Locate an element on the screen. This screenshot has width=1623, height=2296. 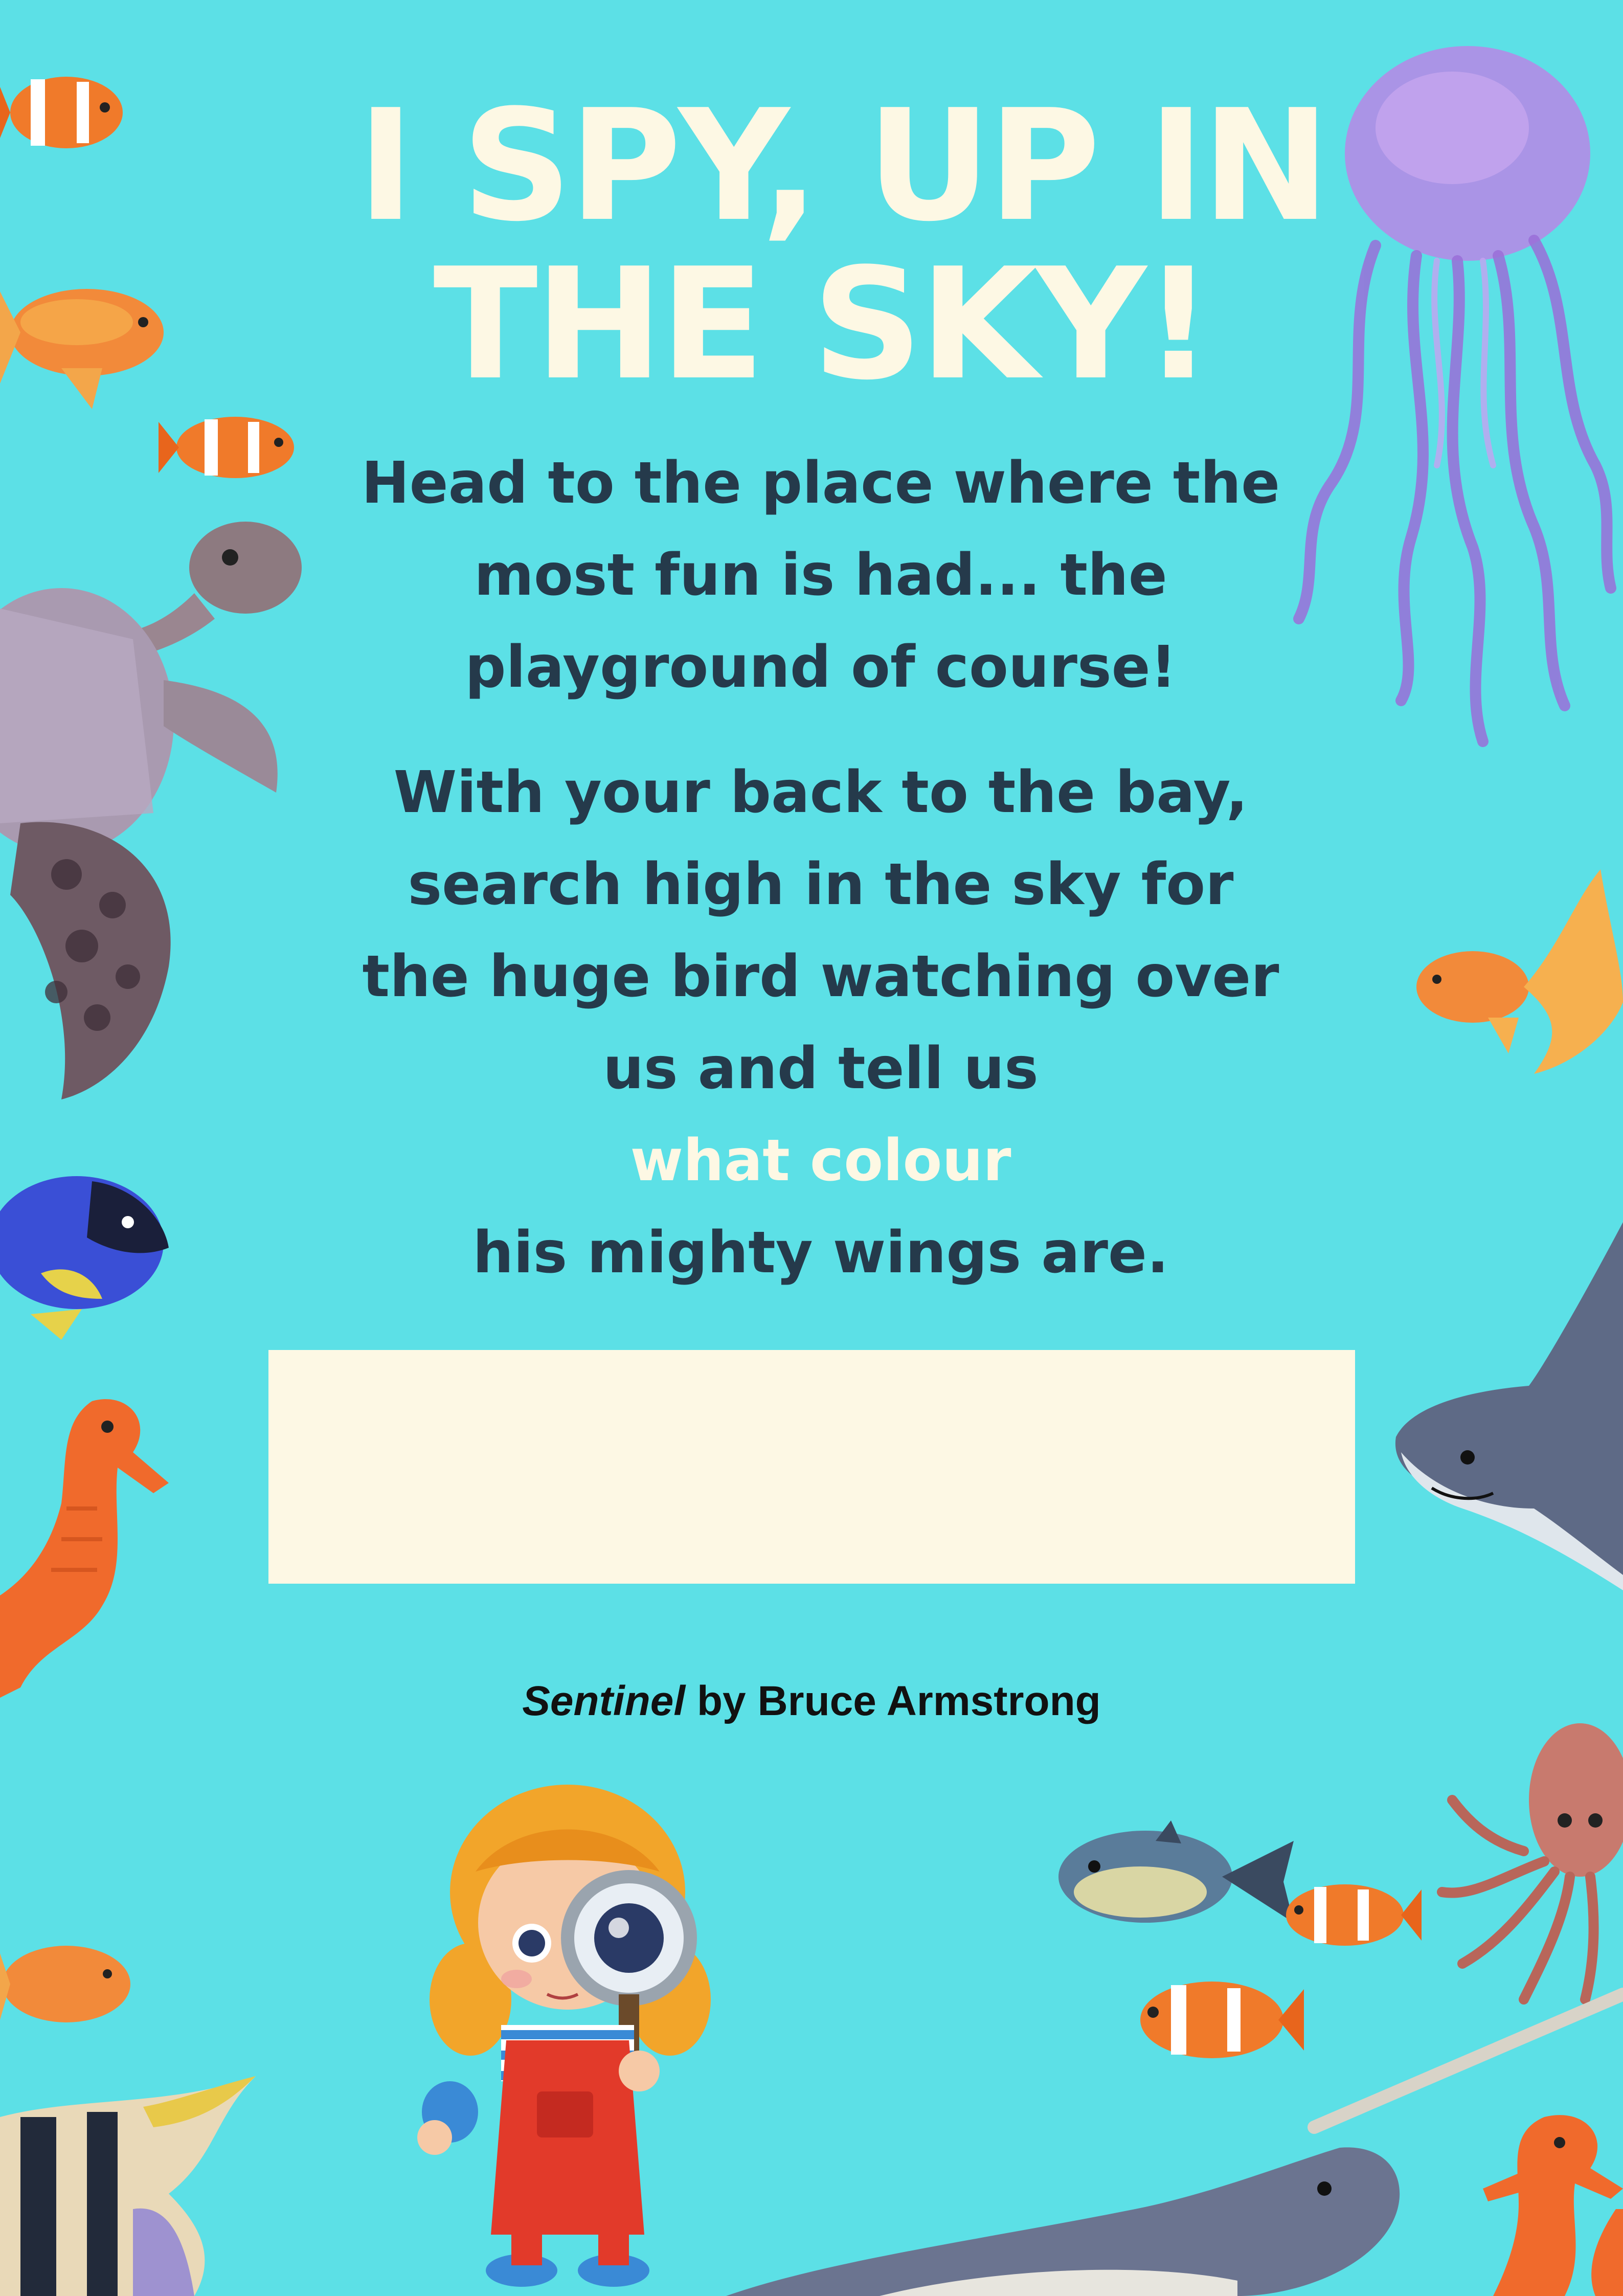
manta-ray-icon is located at coordinates (1509, 1406).